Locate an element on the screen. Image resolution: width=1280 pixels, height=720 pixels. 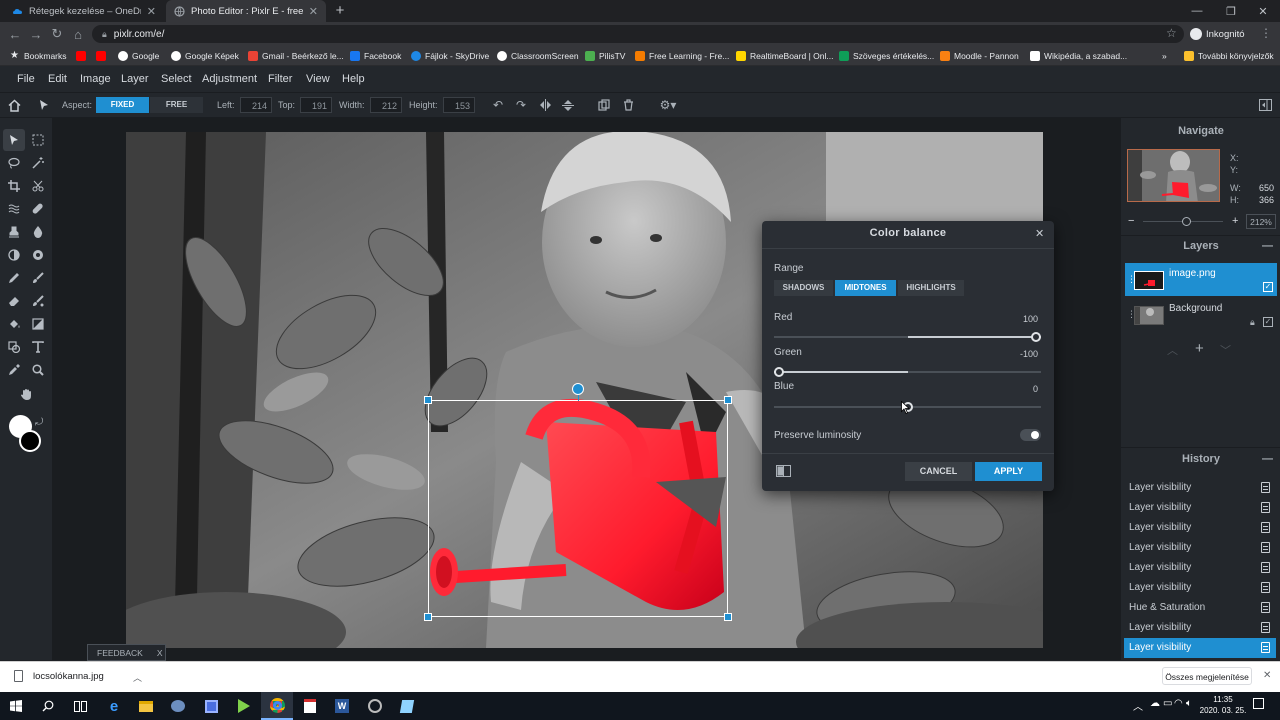
bookmark-item: Facebook is located at coordinates (375, 56).